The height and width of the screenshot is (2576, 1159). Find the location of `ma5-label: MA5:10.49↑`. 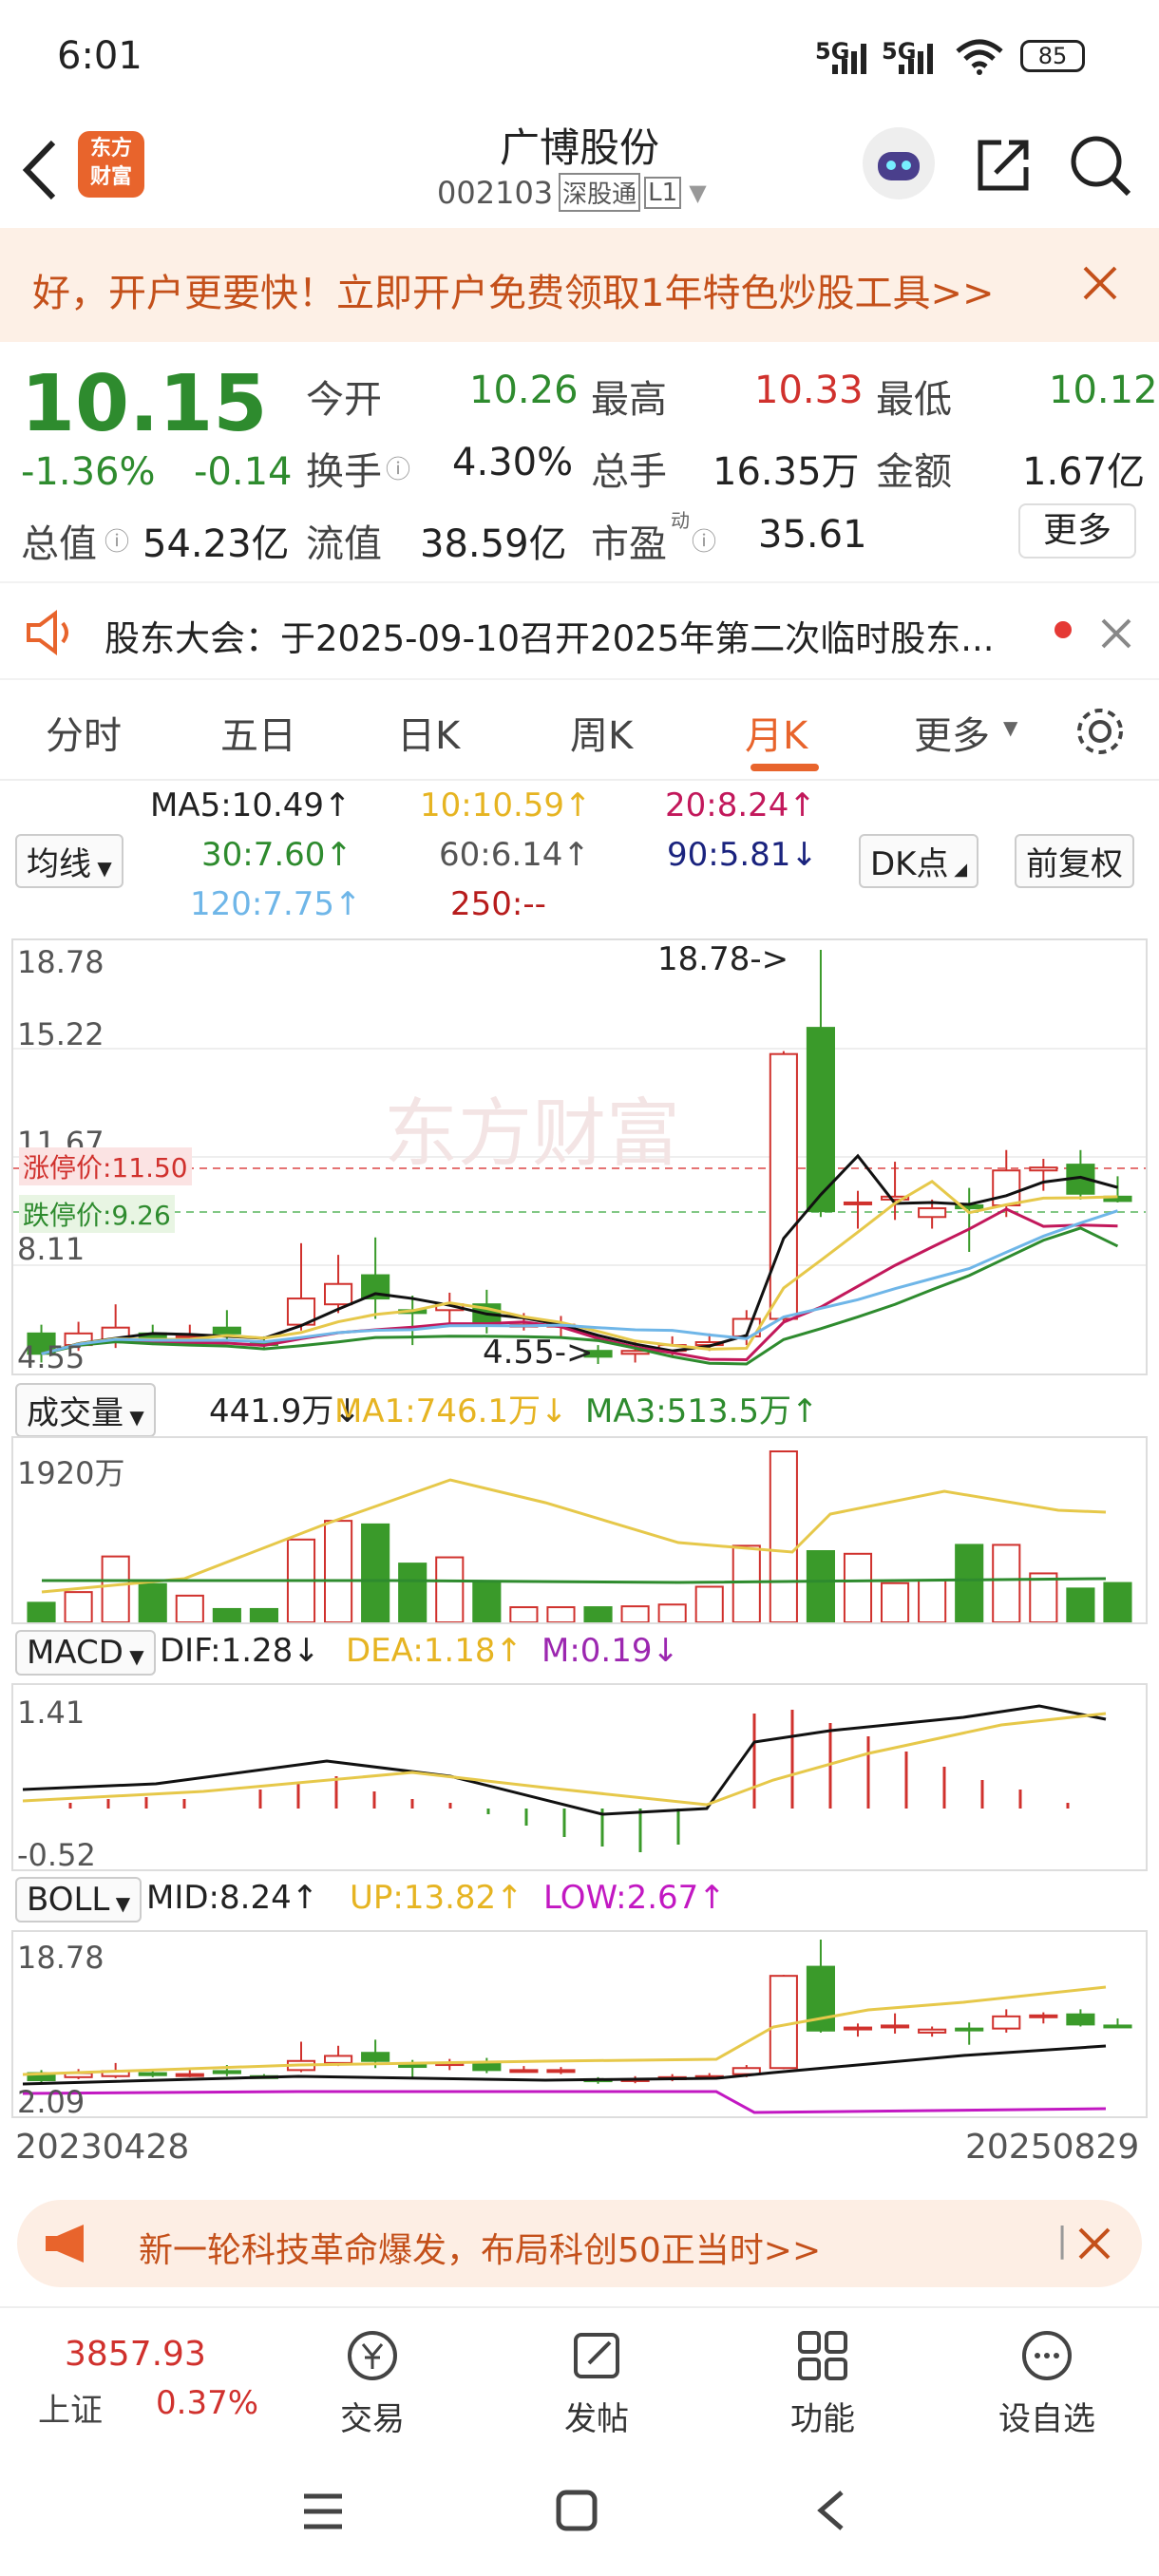

ma5-label: MA5:10.49↑ is located at coordinates (251, 805).